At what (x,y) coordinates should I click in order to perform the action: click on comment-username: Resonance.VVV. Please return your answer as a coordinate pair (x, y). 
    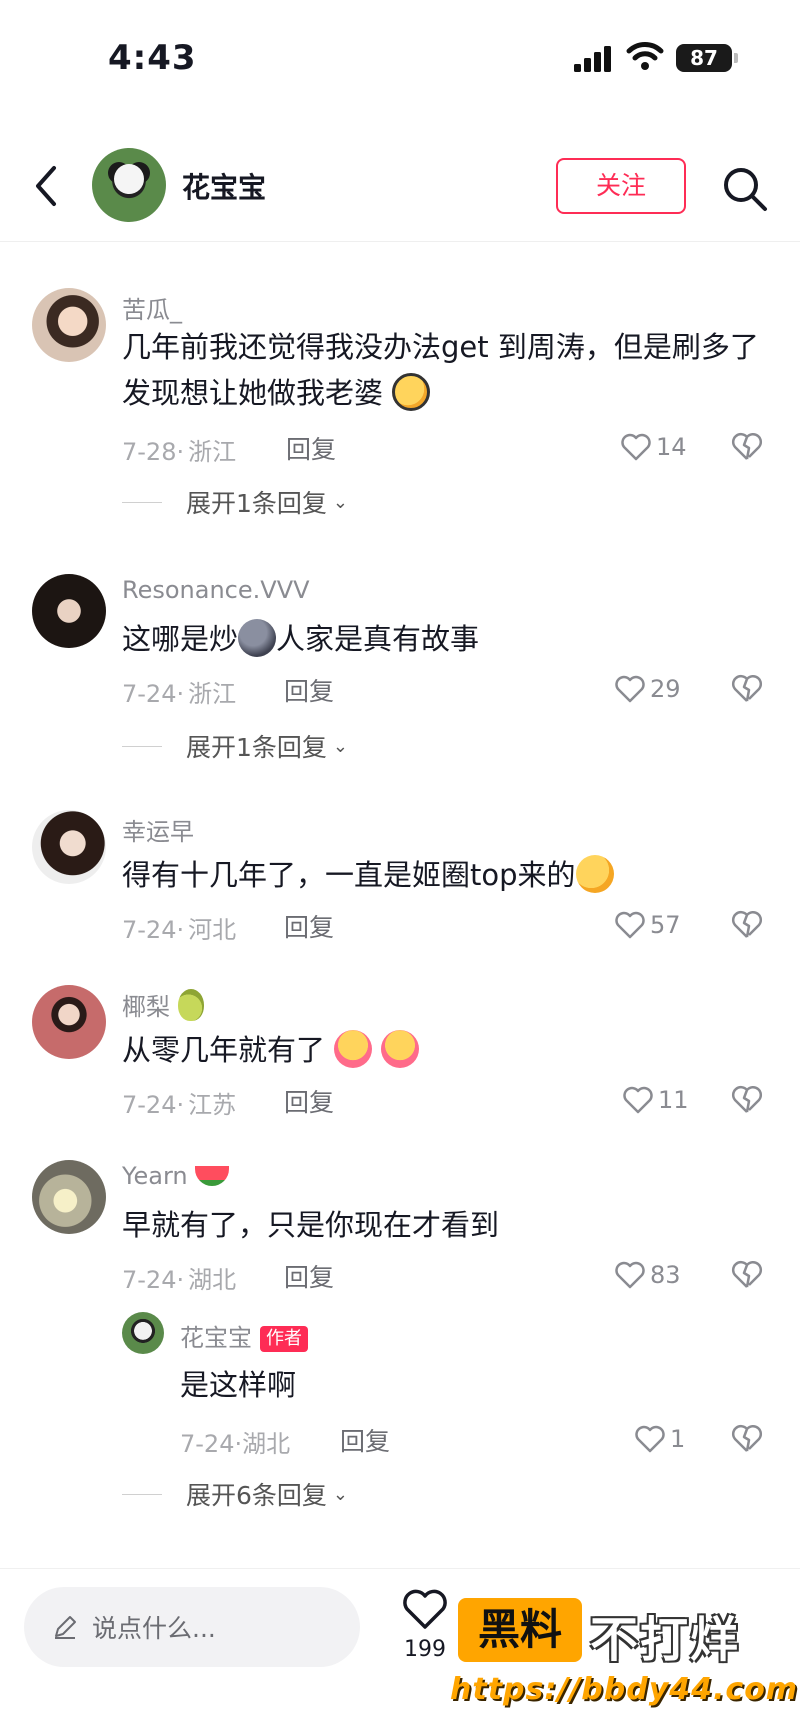
    Looking at the image, I should click on (216, 590).